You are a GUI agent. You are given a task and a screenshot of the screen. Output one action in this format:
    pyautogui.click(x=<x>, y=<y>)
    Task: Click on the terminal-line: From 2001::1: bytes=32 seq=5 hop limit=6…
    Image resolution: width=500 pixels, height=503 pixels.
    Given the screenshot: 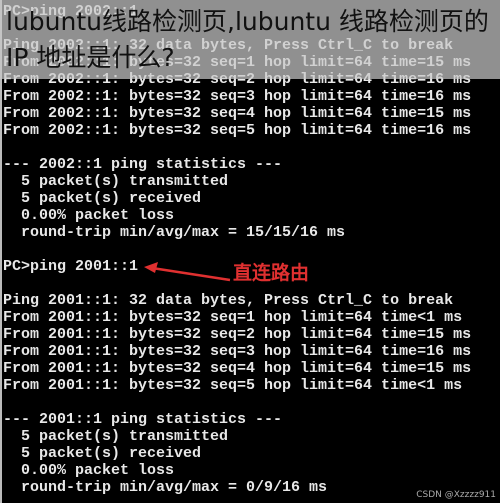 What is the action you would take?
    pyautogui.click(x=233, y=385)
    